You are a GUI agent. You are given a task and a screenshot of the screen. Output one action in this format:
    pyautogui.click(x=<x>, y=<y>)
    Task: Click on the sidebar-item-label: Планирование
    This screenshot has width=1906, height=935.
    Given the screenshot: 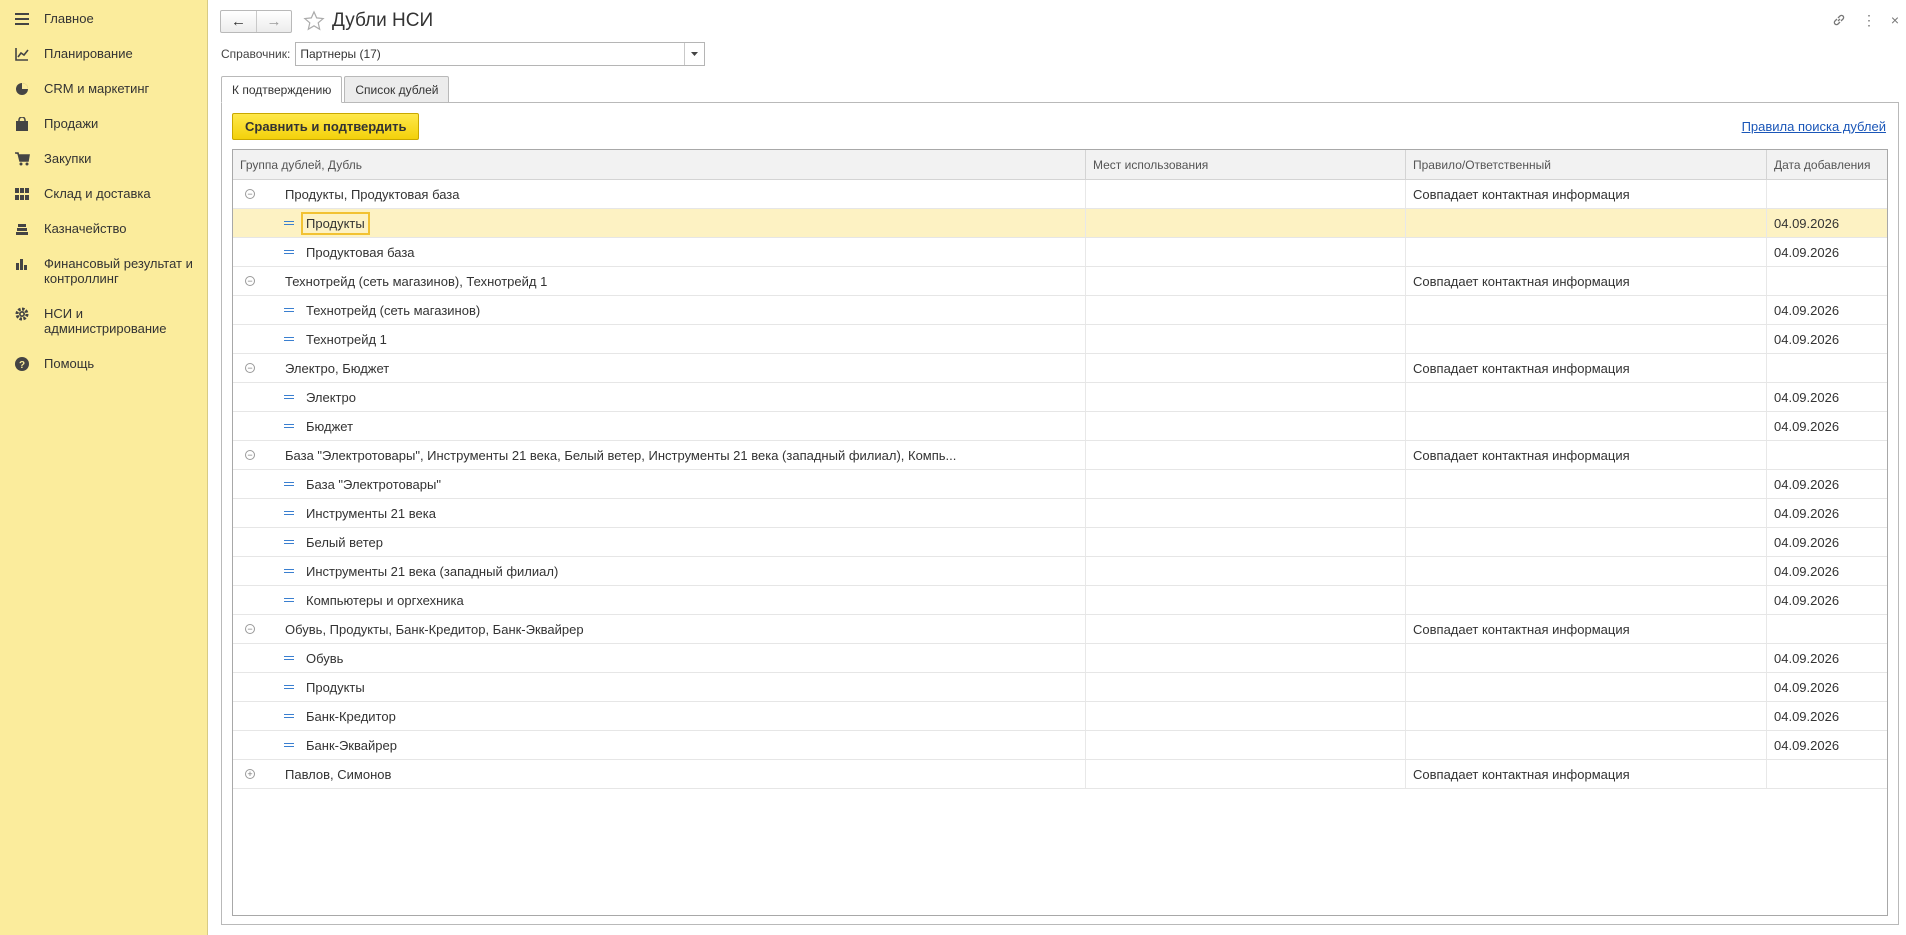 What is the action you would take?
    pyautogui.click(x=88, y=53)
    